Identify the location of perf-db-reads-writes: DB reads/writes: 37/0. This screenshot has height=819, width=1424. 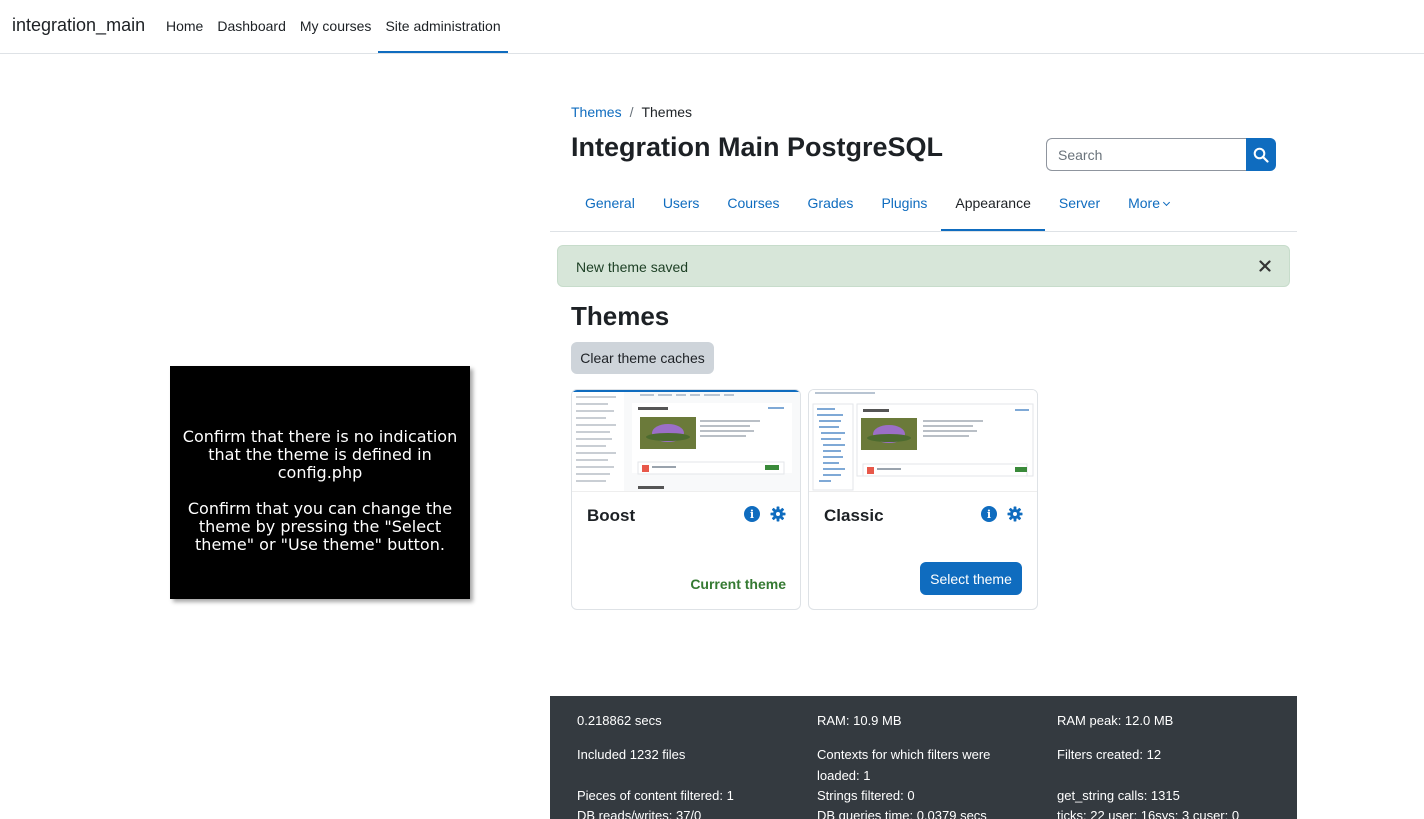
(639, 813).